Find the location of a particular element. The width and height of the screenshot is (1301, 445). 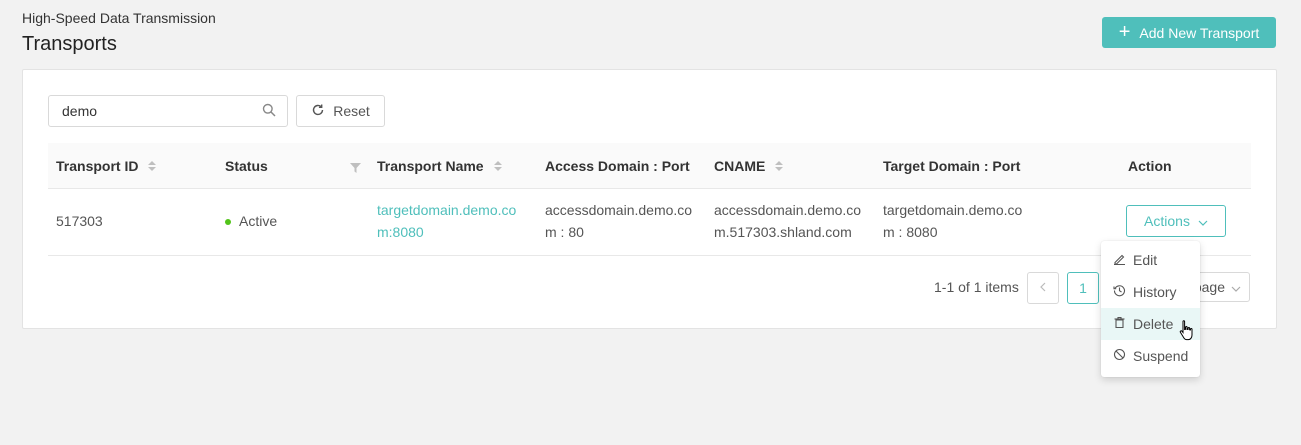

hand-cursor-icon is located at coordinates (1187, 333).